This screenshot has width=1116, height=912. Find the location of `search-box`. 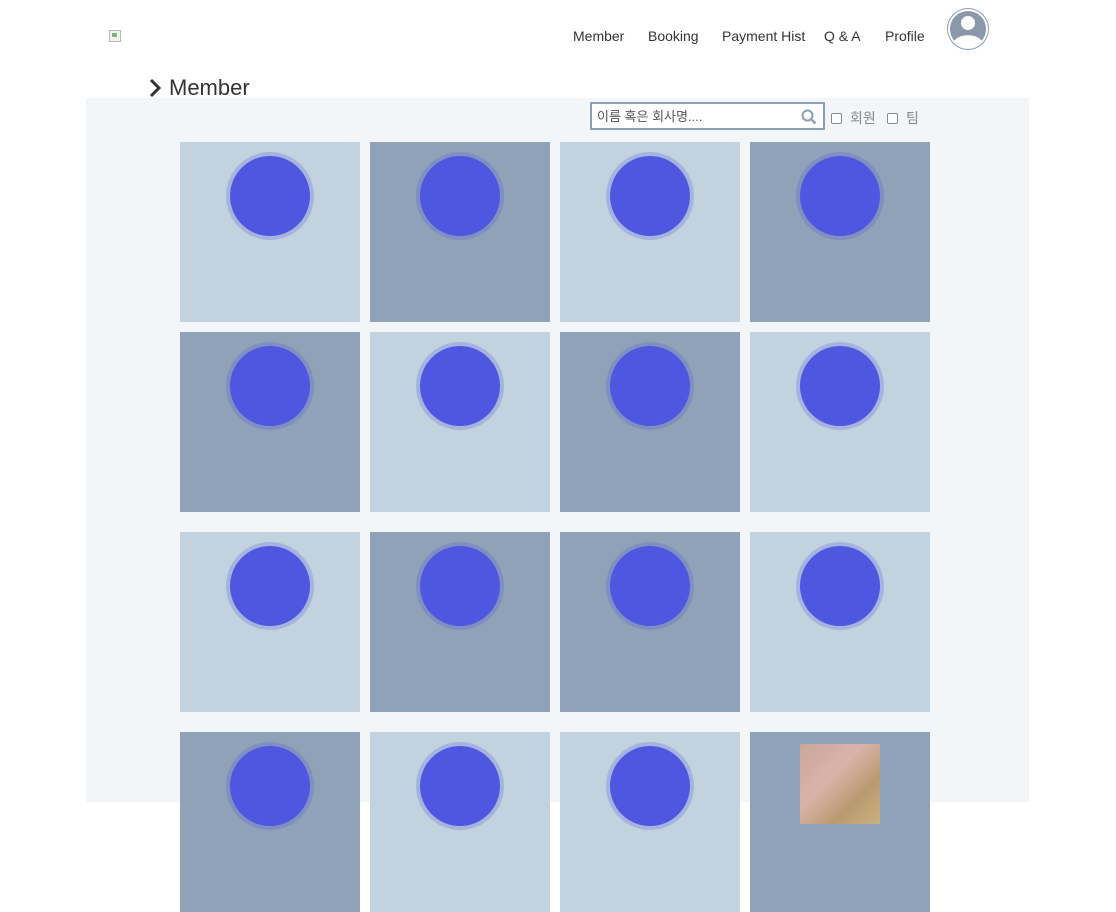

search-box is located at coordinates (707, 116).